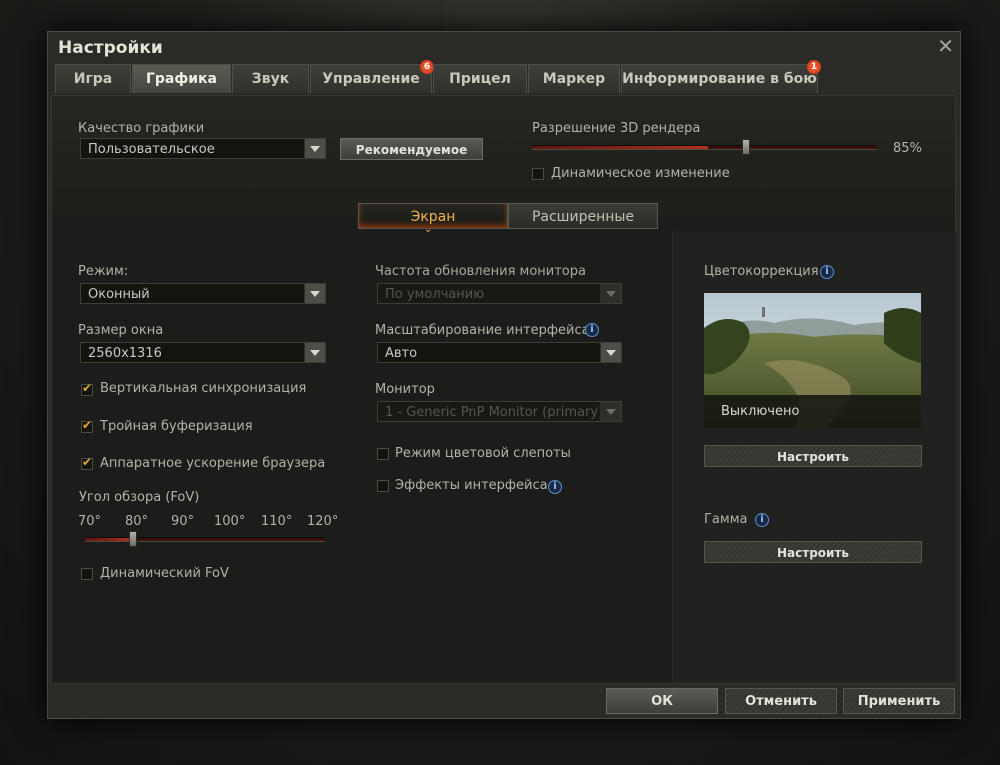 The height and width of the screenshot is (765, 1000). Describe the element at coordinates (164, 573) in the screenshot. I see `dynamic-fov-label: Динамический FoV` at that location.